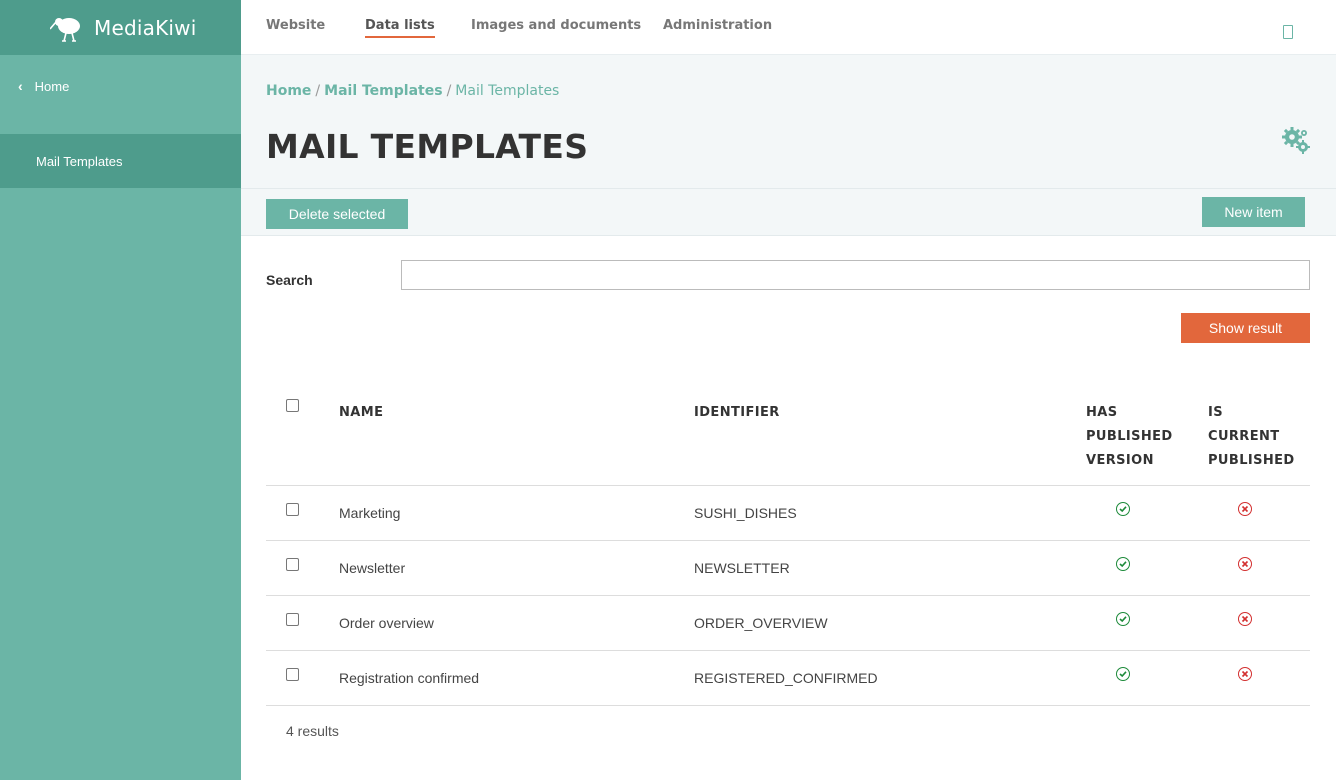  What do you see at coordinates (556, 25) in the screenshot?
I see `tab-images-and-documents: Images and documents` at bounding box center [556, 25].